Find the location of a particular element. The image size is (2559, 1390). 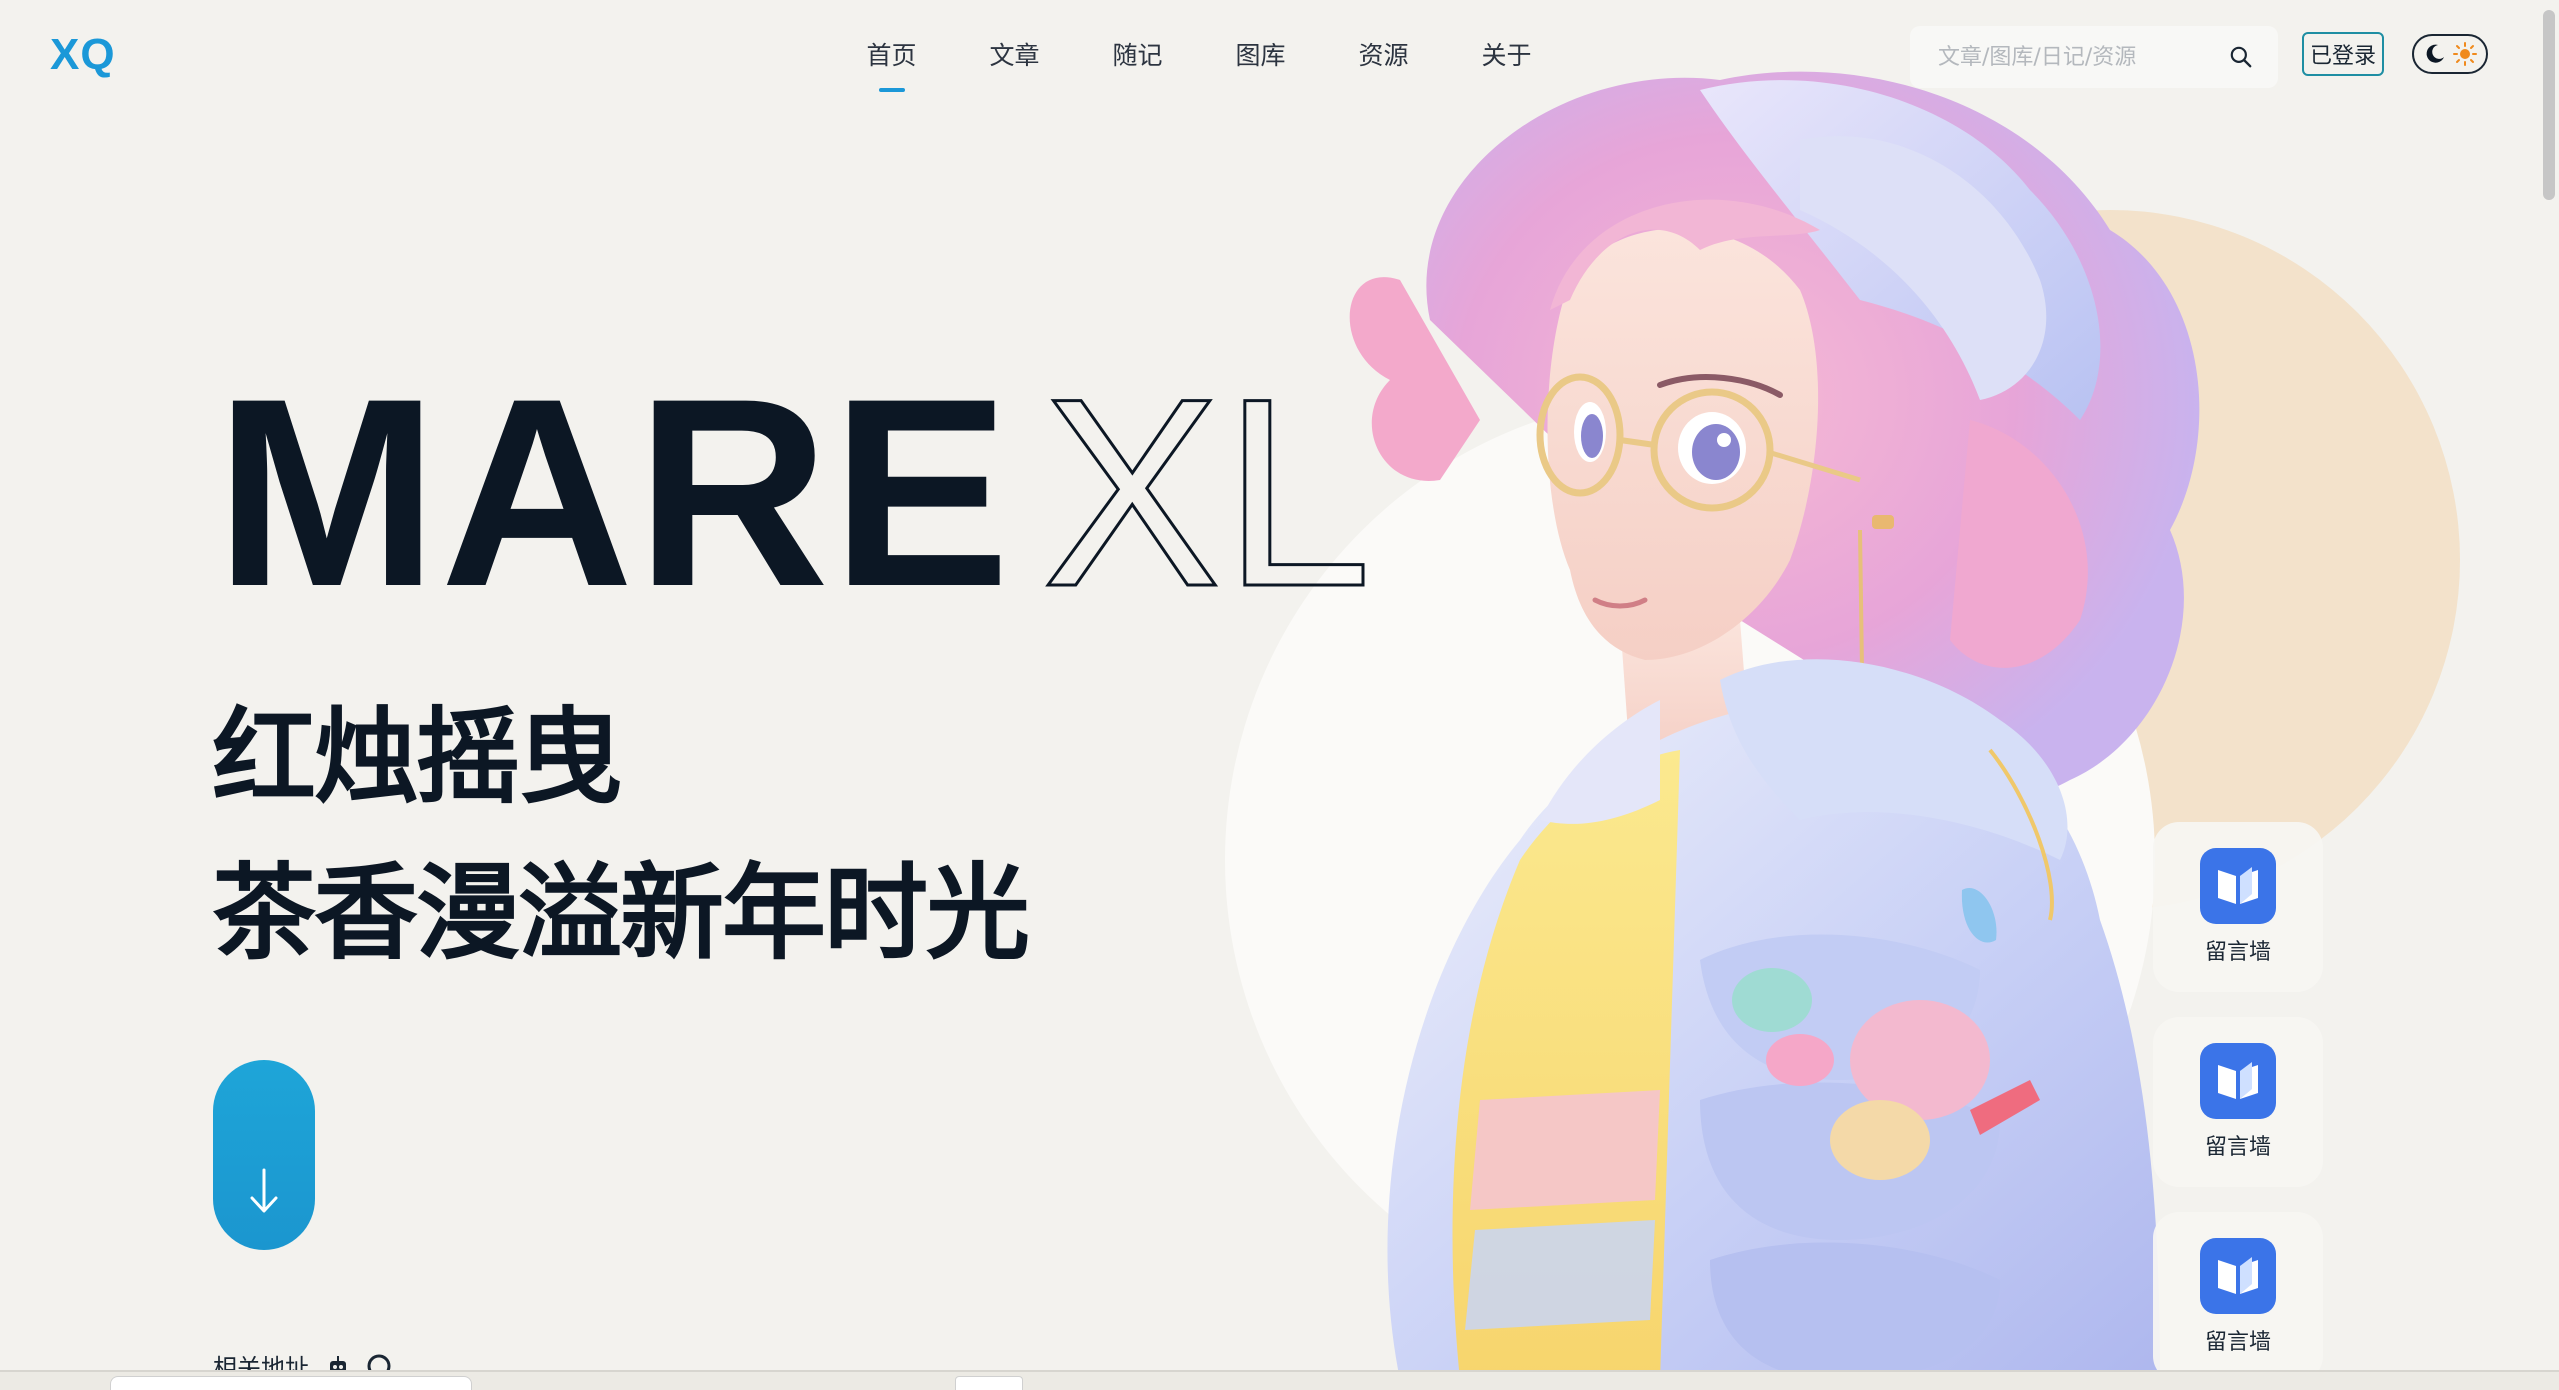

hero-title: MARE XL is located at coordinates (794, 492).